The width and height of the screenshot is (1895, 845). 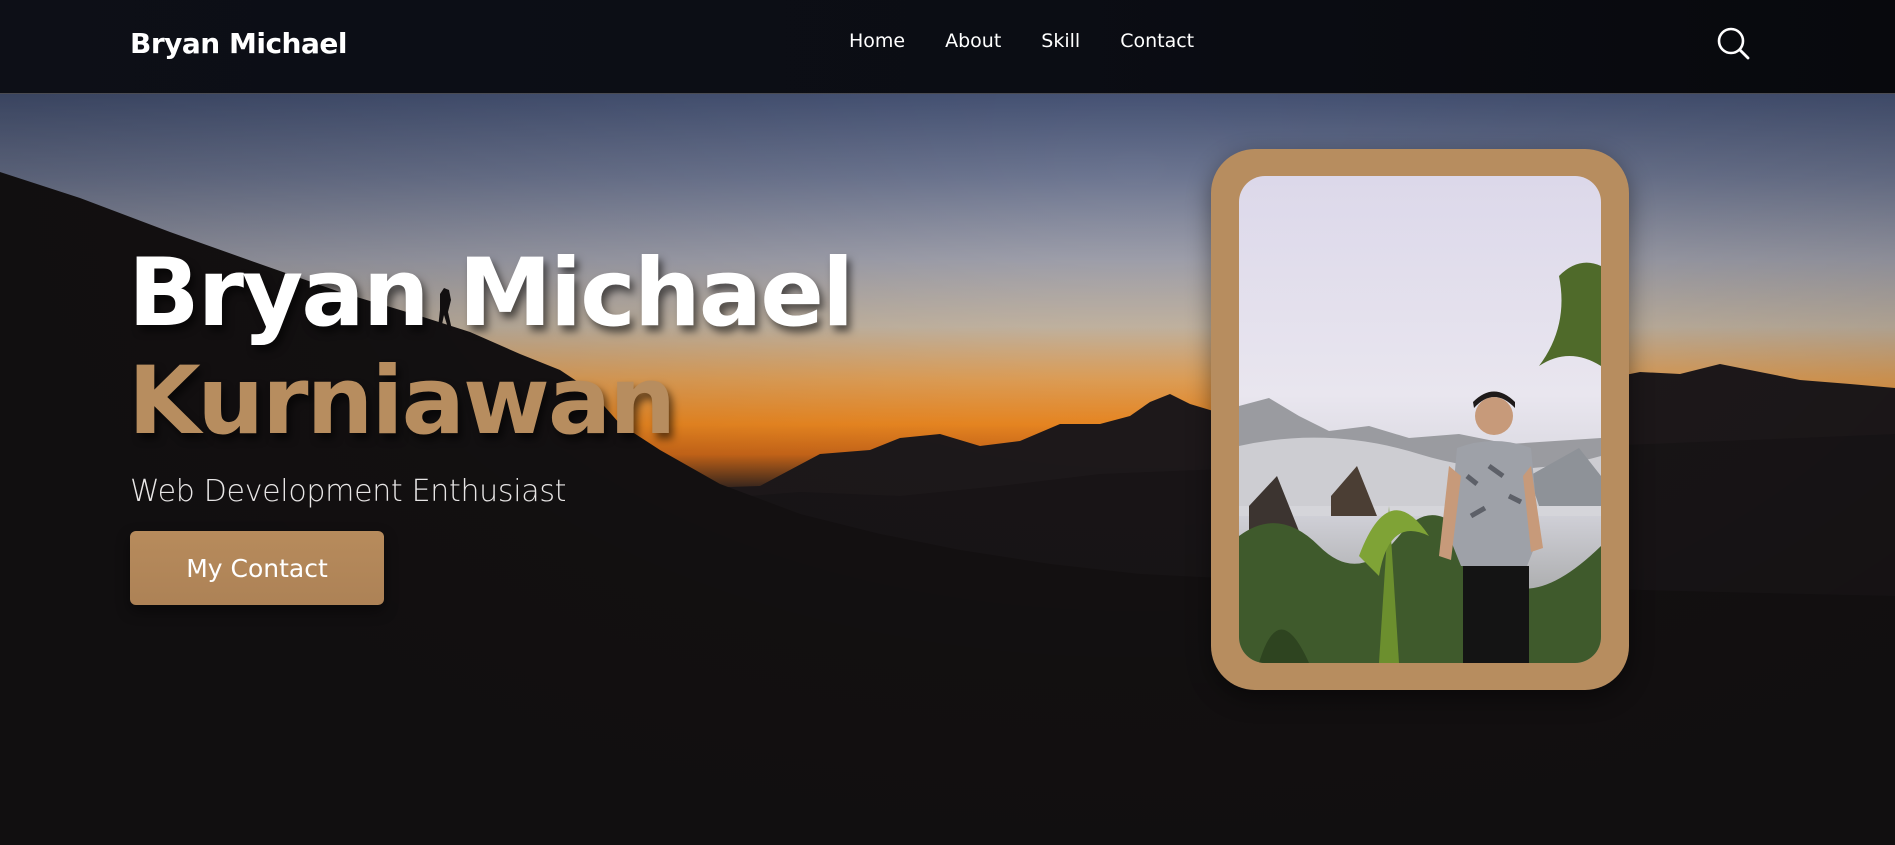 I want to click on profile-photo, so click(x=1420, y=419).